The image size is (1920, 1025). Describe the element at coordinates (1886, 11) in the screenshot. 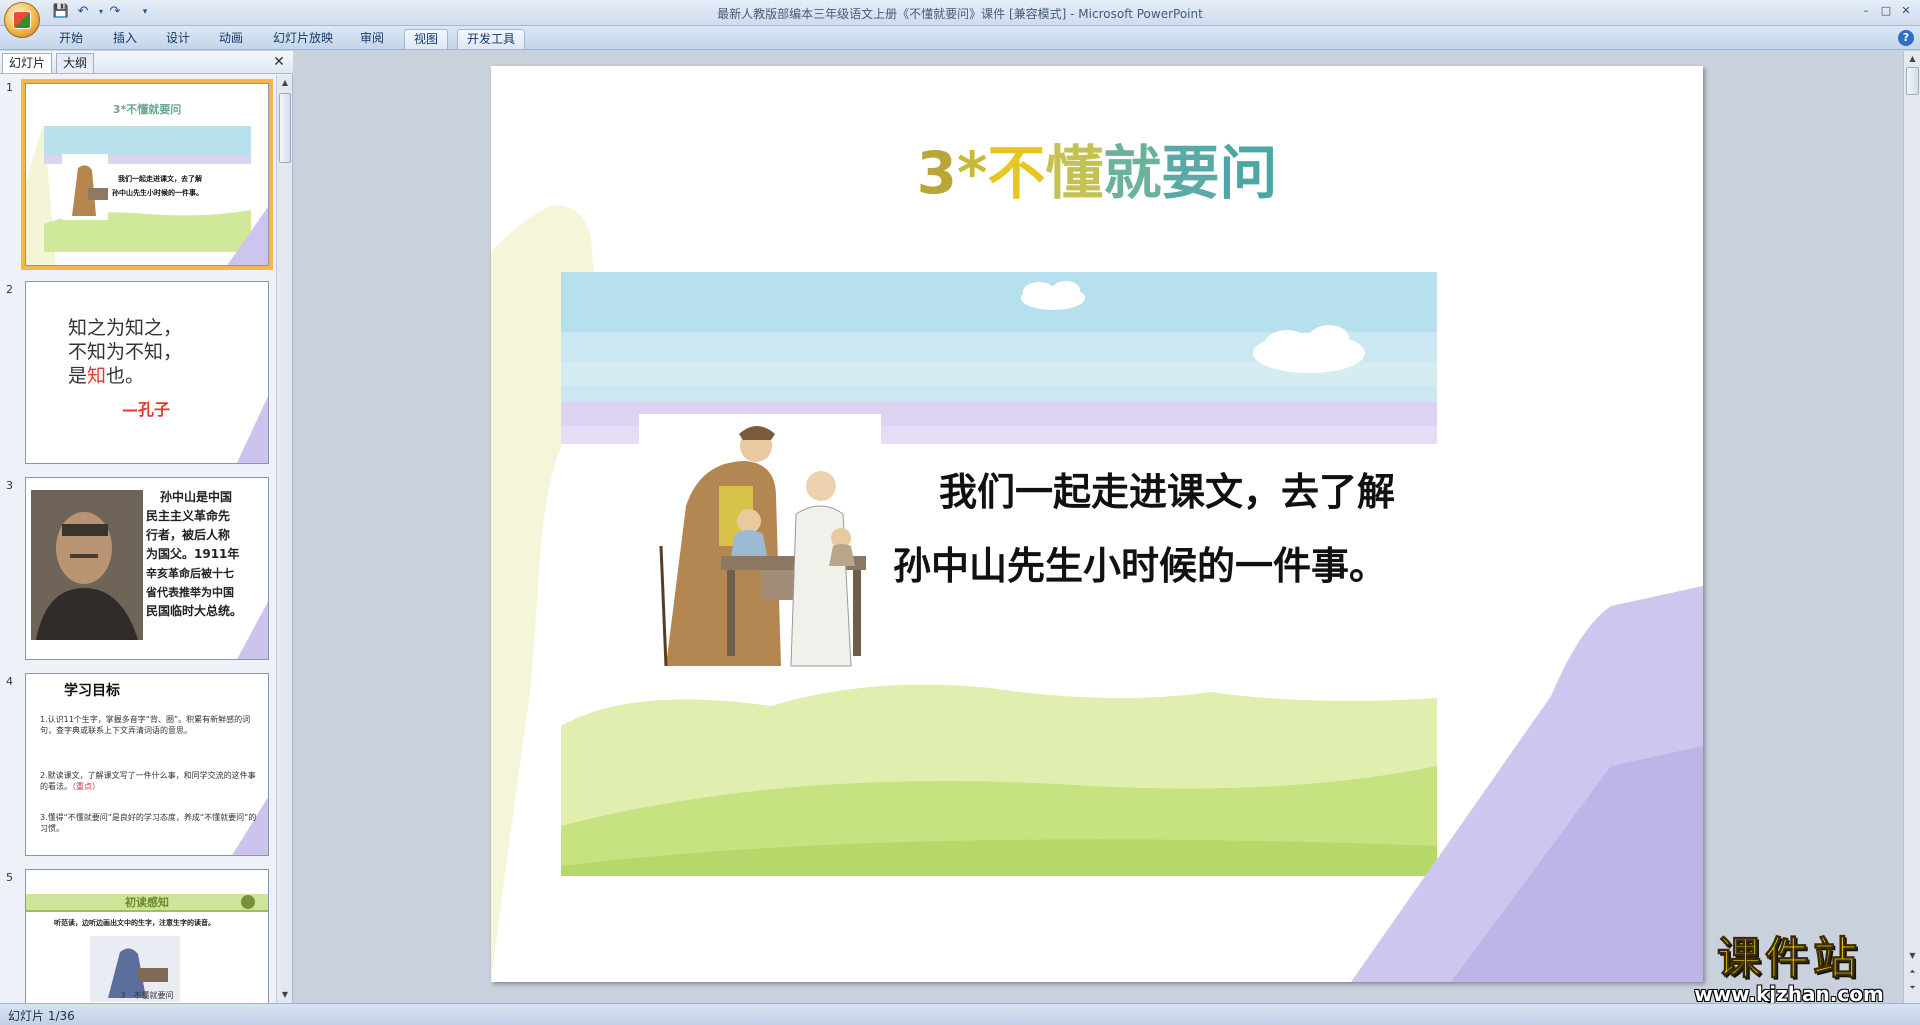

I see `maximize-button: □` at that location.